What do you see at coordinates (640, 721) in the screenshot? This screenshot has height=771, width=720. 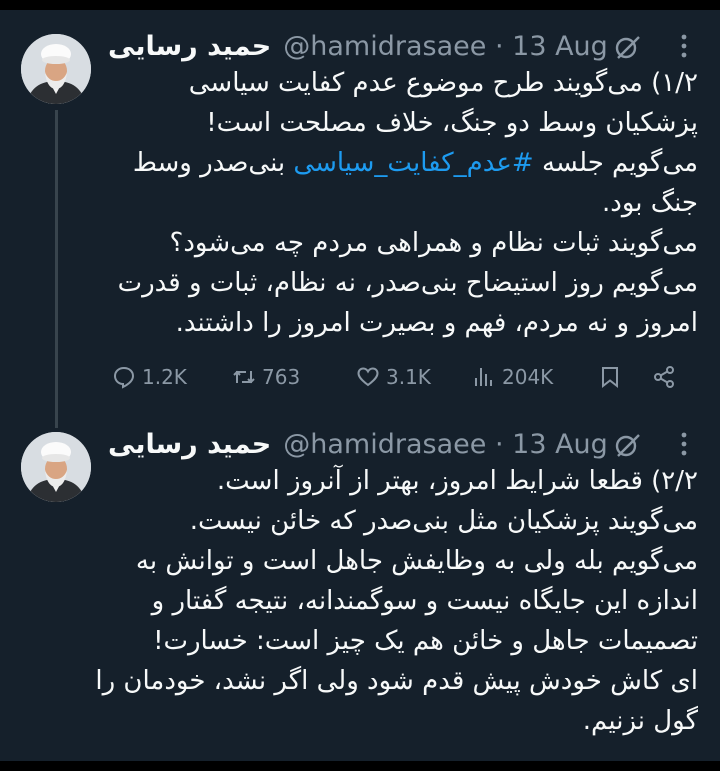 I see `tweet-line: گول نزنیم.` at bounding box center [640, 721].